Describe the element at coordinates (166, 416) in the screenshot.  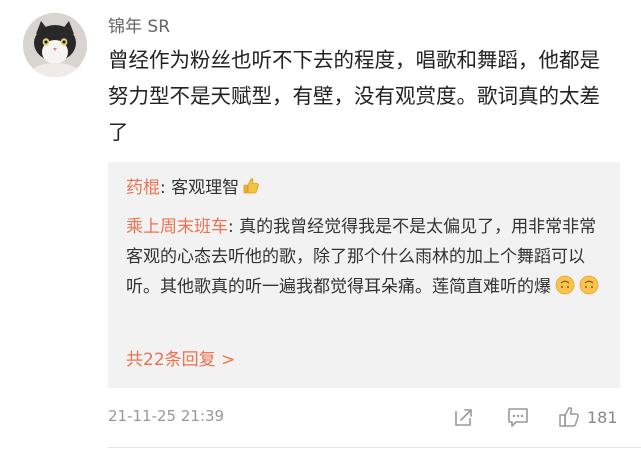
I see `post-timestamp: 21-11-25 21:39` at that location.